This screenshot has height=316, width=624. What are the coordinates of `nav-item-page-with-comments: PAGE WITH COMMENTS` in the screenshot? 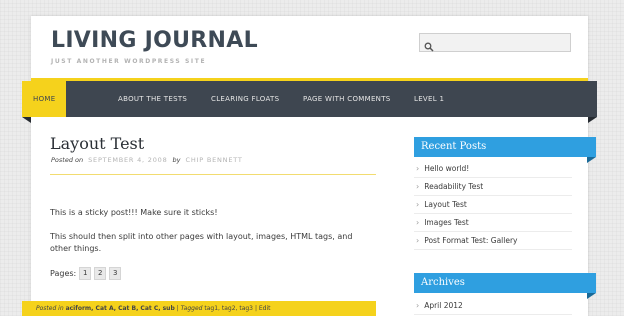 It's located at (347, 99).